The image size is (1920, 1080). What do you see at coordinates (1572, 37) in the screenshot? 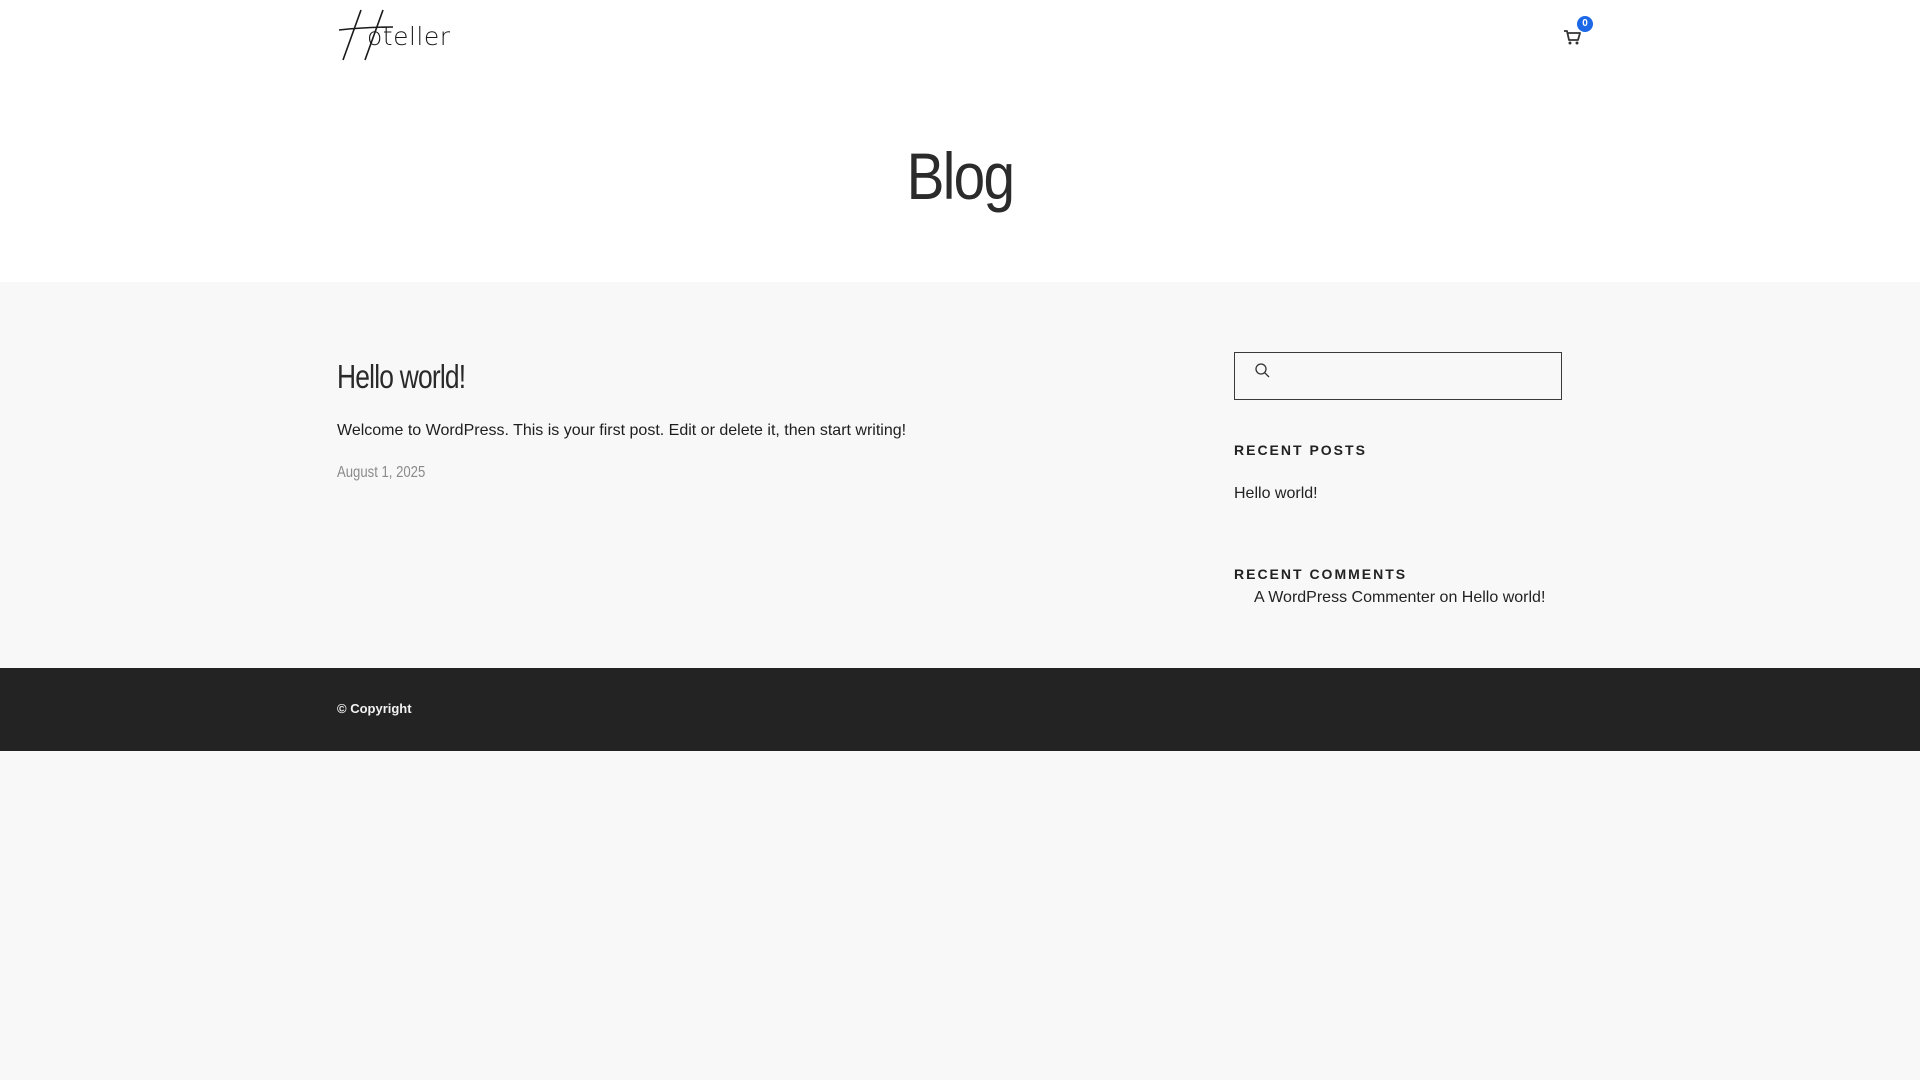
I see `cart-icon` at bounding box center [1572, 37].